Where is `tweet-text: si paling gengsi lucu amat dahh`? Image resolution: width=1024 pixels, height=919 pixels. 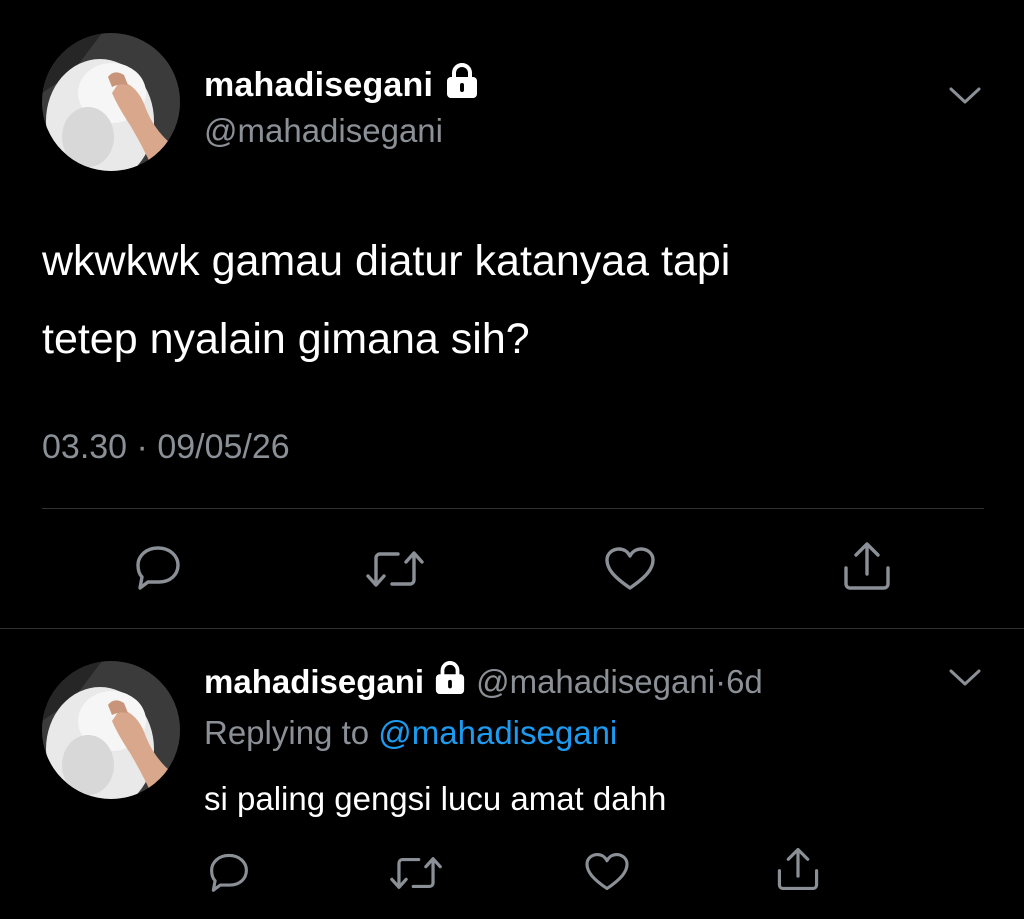 tweet-text: si paling gengsi lucu amat dahh is located at coordinates (435, 798).